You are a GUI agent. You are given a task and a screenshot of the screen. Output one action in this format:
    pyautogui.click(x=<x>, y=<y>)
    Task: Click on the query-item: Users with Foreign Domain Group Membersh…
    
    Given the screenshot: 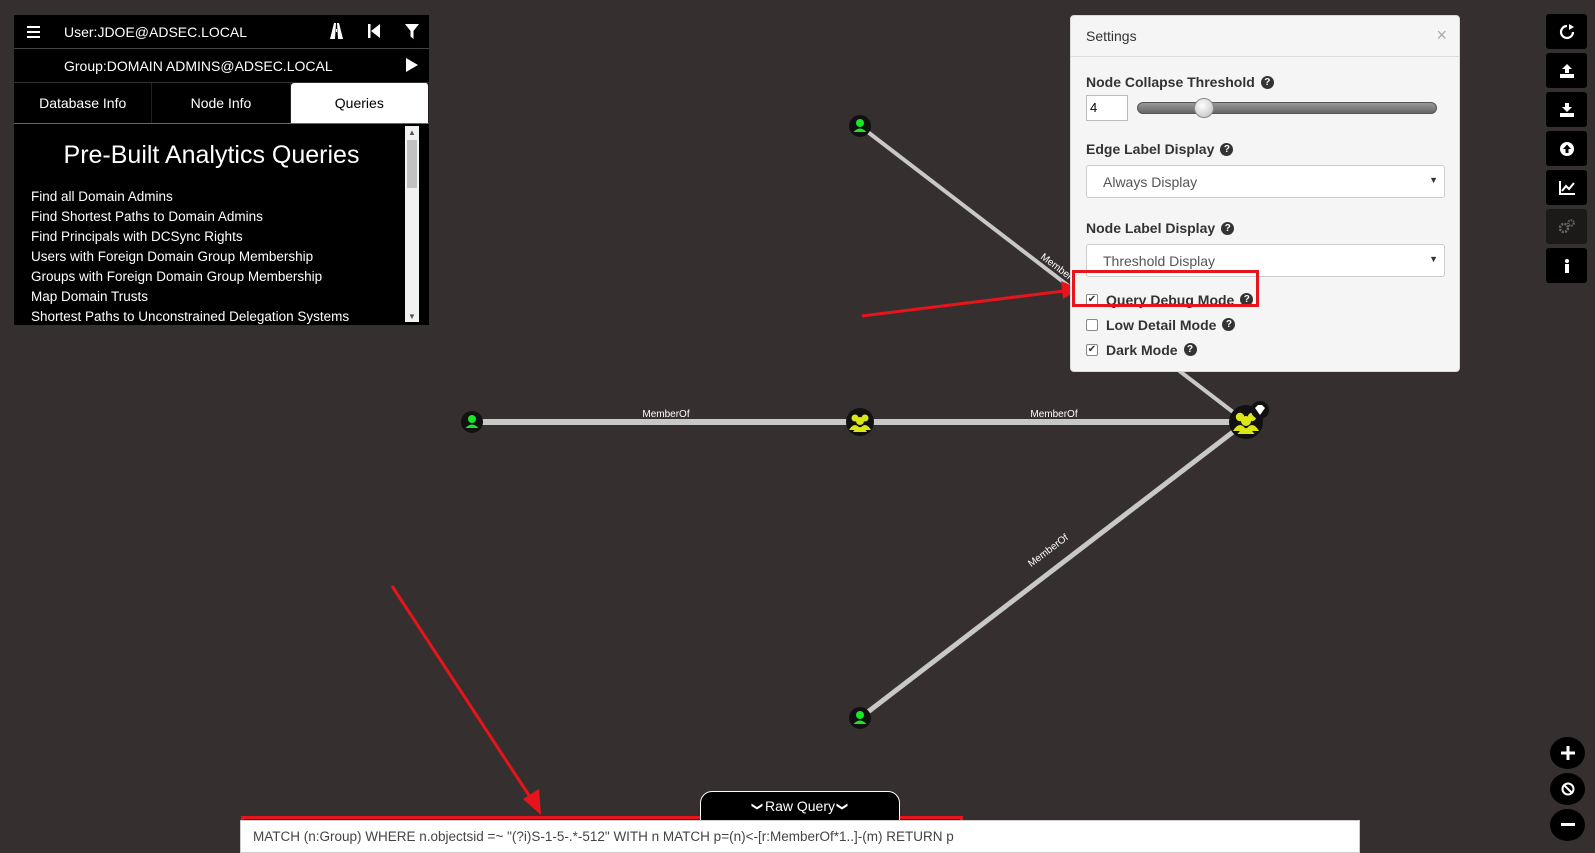 What is the action you would take?
    pyautogui.click(x=230, y=257)
    